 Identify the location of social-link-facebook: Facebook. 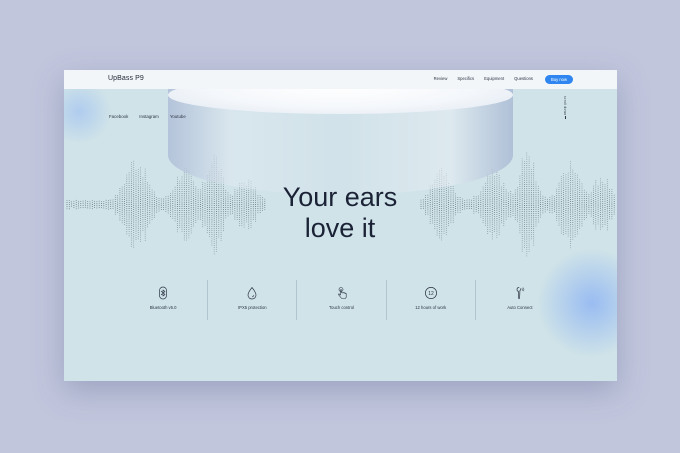
(118, 116).